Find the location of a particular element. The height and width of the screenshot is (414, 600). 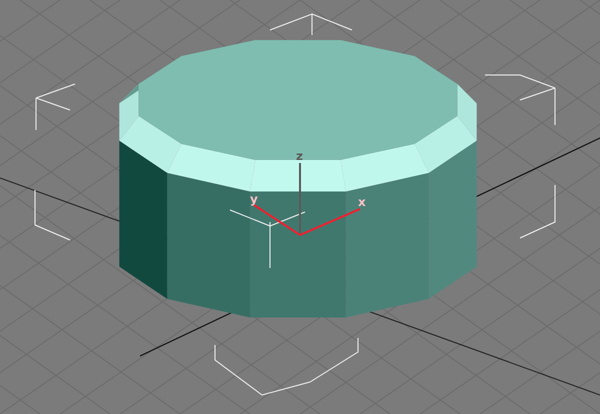

axis-label: x is located at coordinates (362, 202).